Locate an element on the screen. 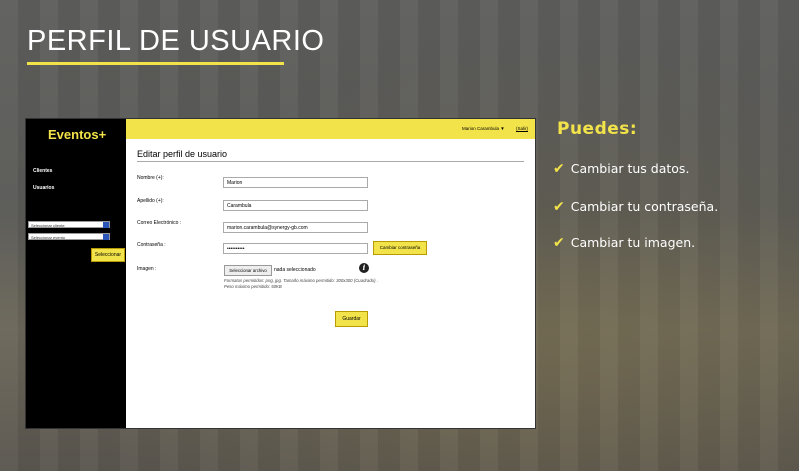  first-name-label: Nombre (+): is located at coordinates (150, 178).